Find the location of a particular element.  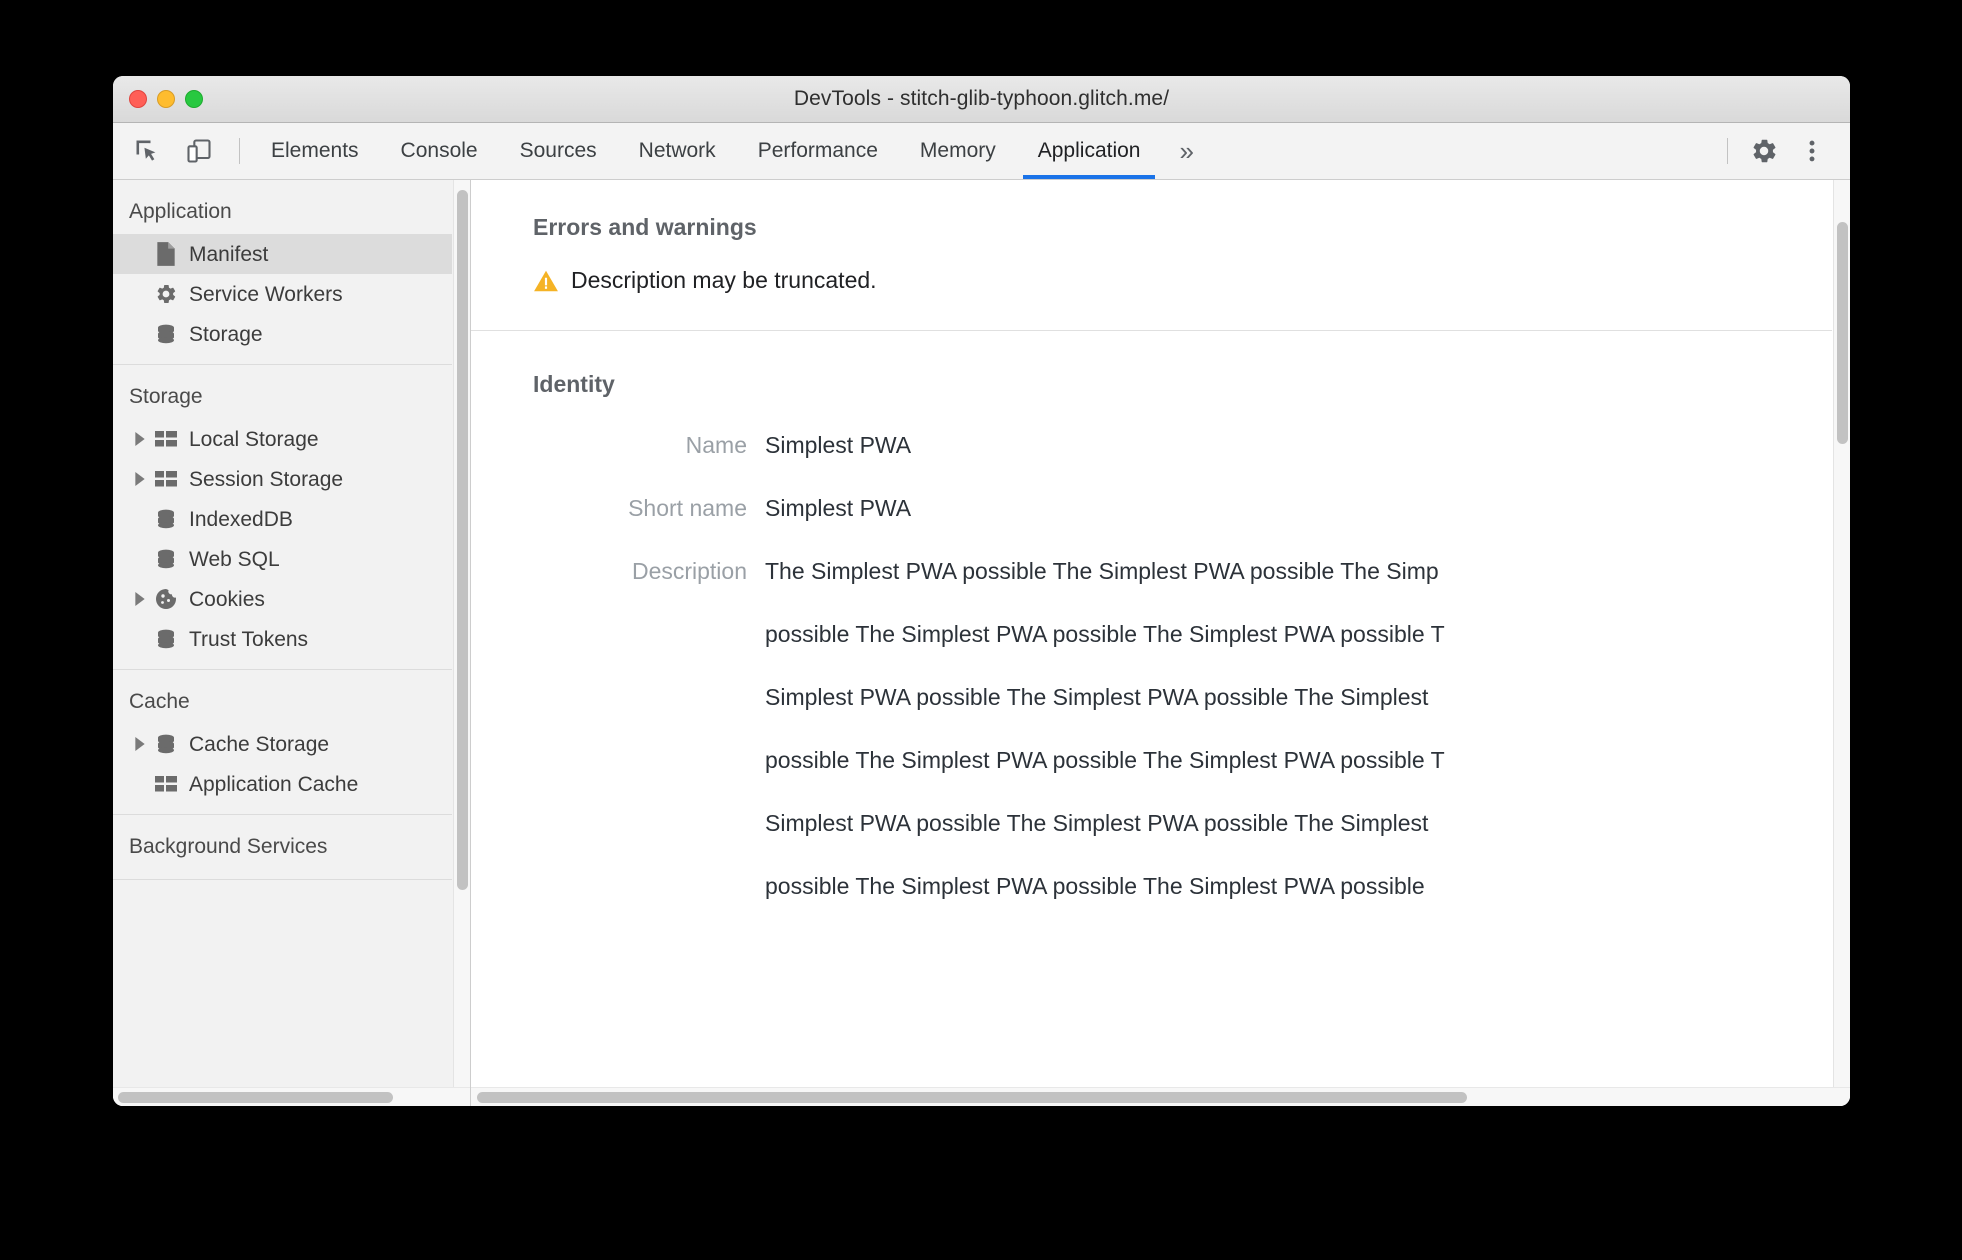

sidebar-item-session-storage: Session Storage is located at coordinates (282, 479).